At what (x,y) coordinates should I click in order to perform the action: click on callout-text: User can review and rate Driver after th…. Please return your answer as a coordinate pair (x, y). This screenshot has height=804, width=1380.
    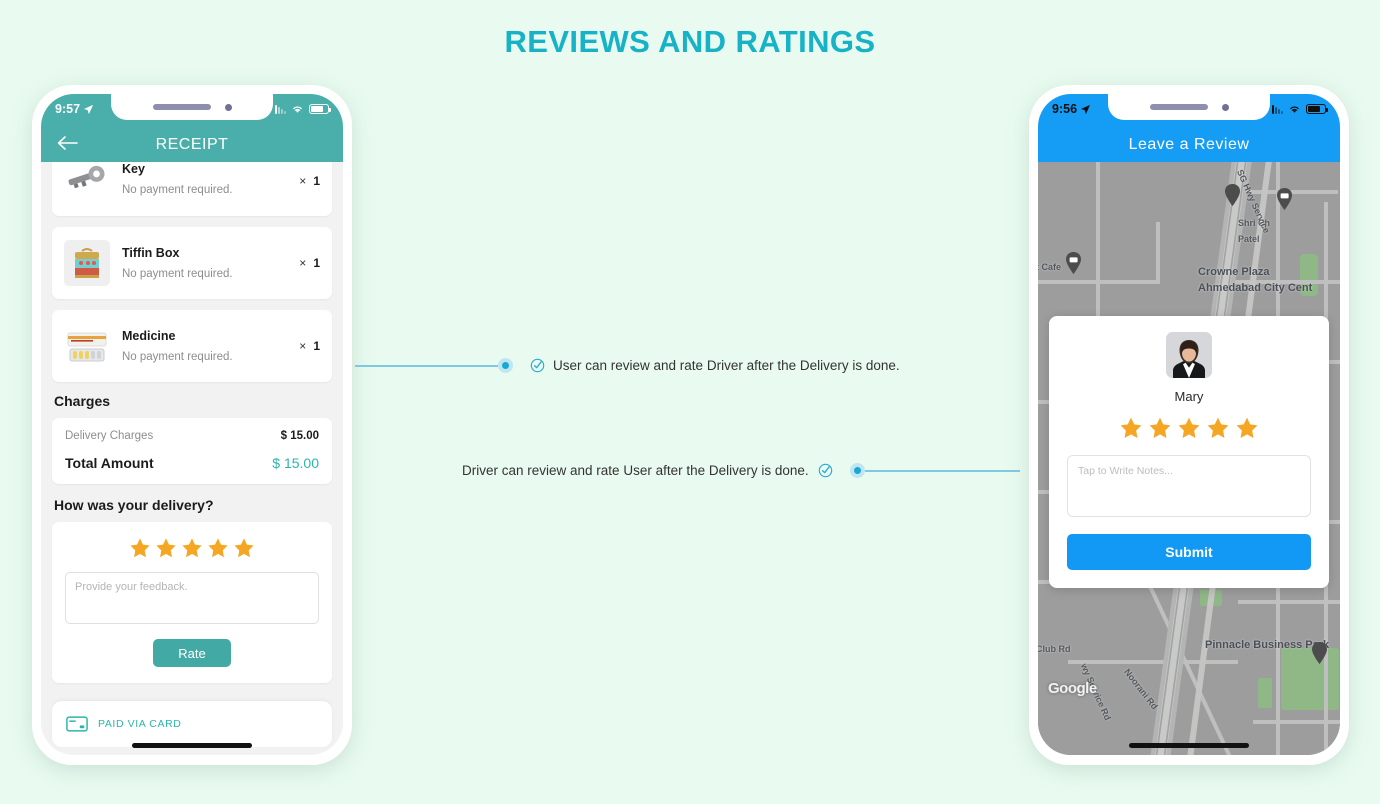
    Looking at the image, I should click on (726, 365).